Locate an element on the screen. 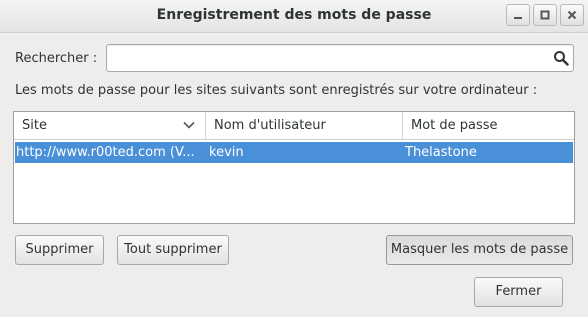 The height and width of the screenshot is (317, 588). minimize-icon is located at coordinates (518, 18).